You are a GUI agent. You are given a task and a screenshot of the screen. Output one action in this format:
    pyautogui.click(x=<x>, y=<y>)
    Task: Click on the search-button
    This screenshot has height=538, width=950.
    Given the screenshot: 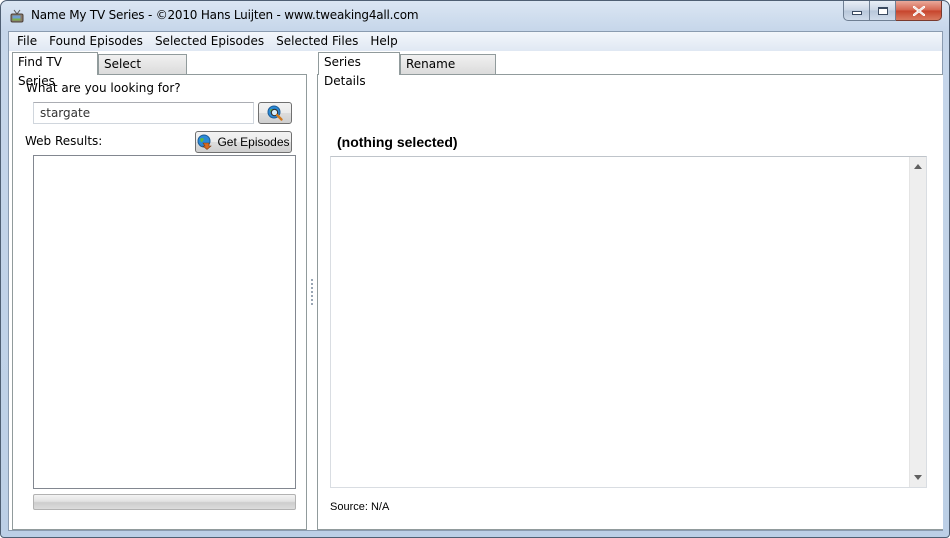 What is the action you would take?
    pyautogui.click(x=275, y=113)
    